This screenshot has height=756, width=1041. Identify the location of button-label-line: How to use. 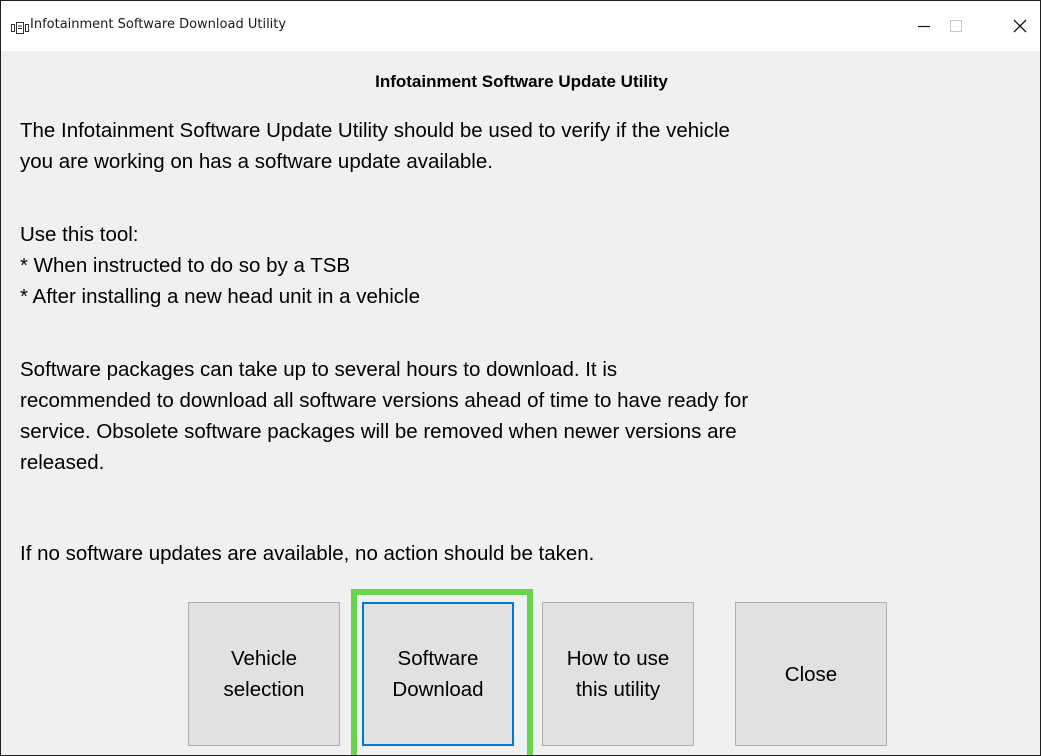
(618, 658).